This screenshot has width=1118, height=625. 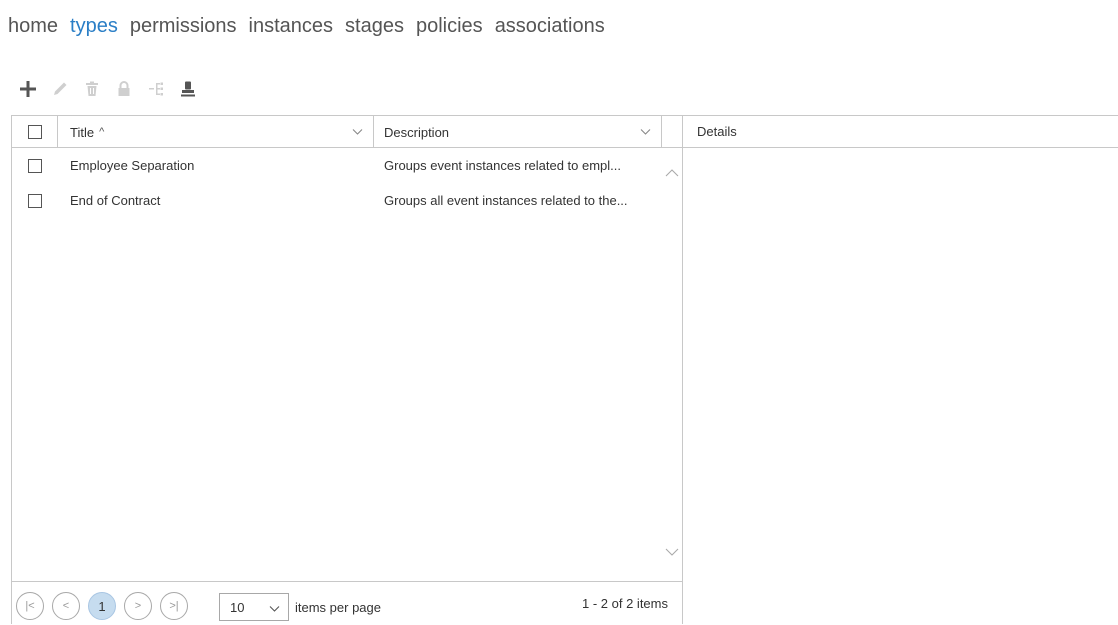 I want to click on page-size-select: 10, so click(x=254, y=607).